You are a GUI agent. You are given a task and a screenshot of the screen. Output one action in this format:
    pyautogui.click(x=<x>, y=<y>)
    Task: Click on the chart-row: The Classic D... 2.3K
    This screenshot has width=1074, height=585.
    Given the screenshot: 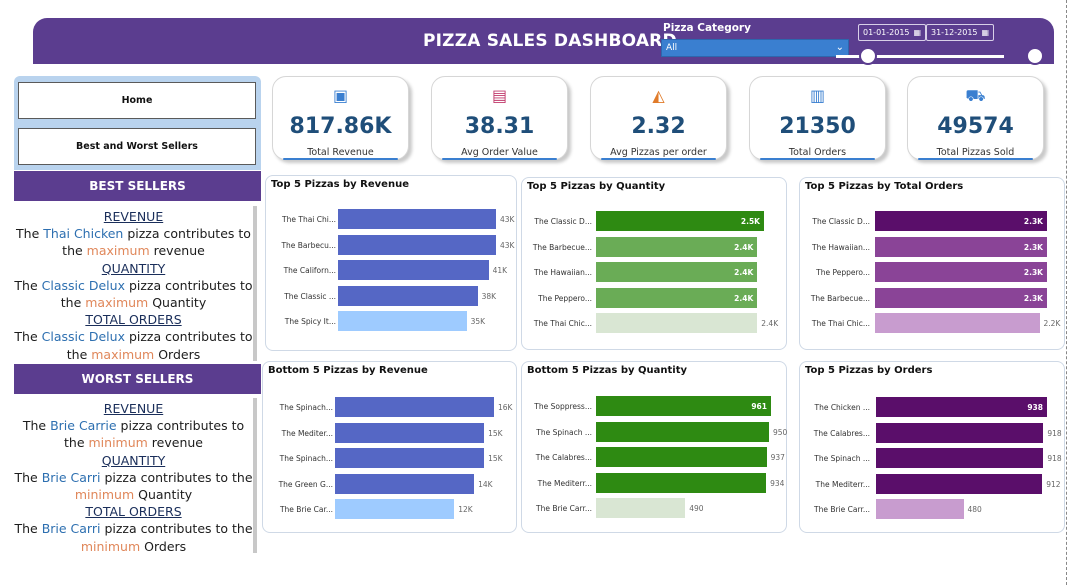 What is the action you would take?
    pyautogui.click(x=932, y=221)
    